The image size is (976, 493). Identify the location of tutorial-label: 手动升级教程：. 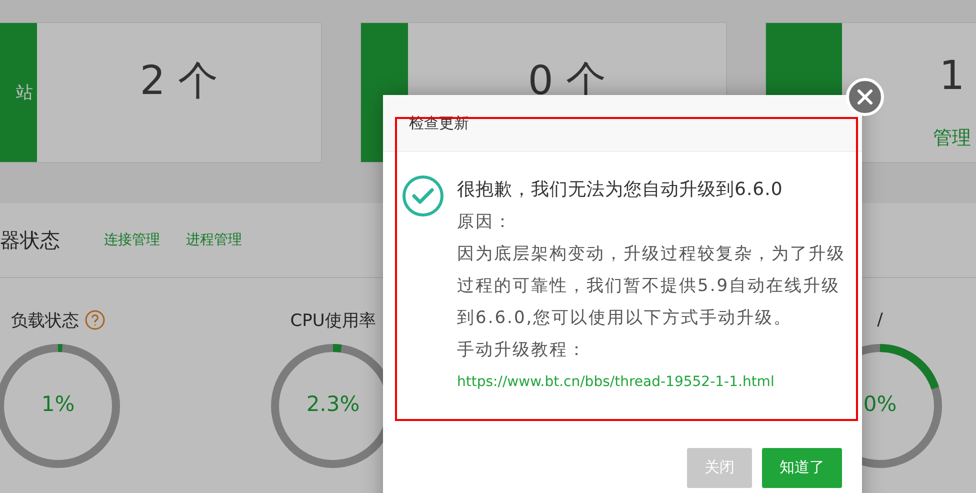
(522, 350).